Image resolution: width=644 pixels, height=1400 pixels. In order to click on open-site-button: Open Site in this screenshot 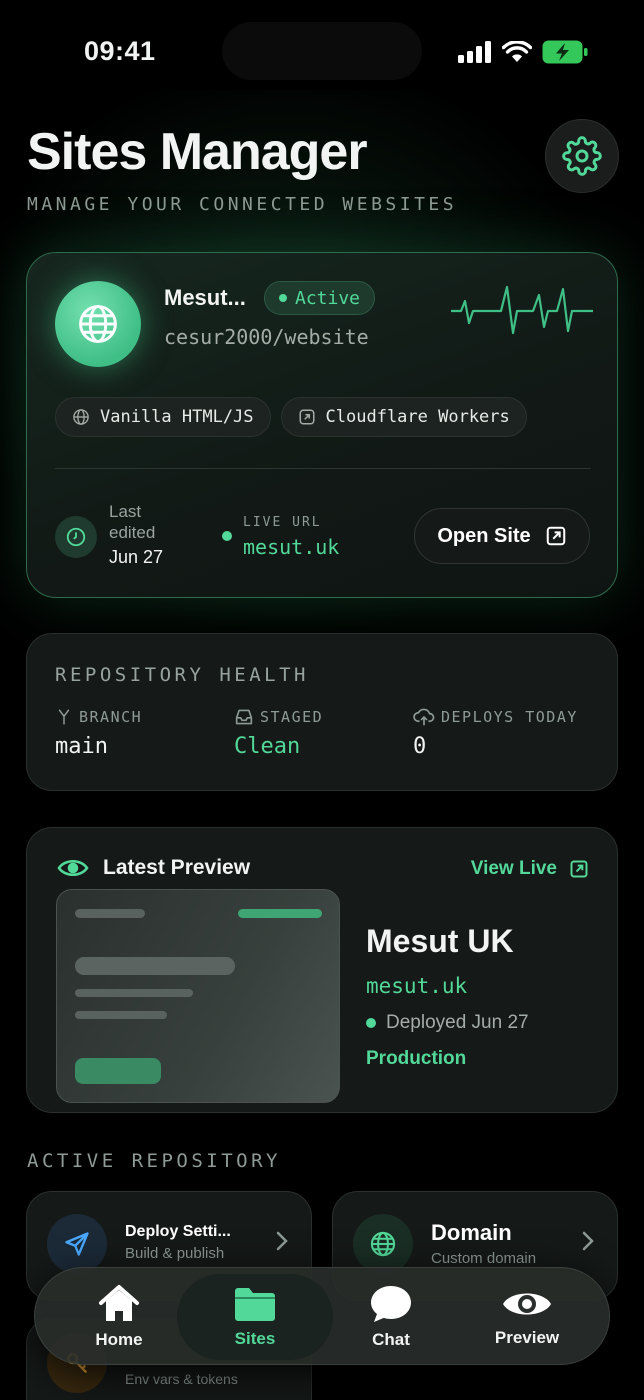, I will do `click(502, 536)`.